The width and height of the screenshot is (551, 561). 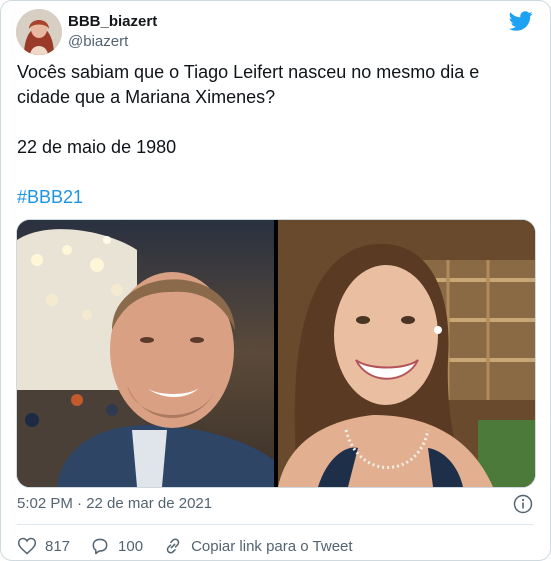 I want to click on info-icon, so click(x=523, y=504).